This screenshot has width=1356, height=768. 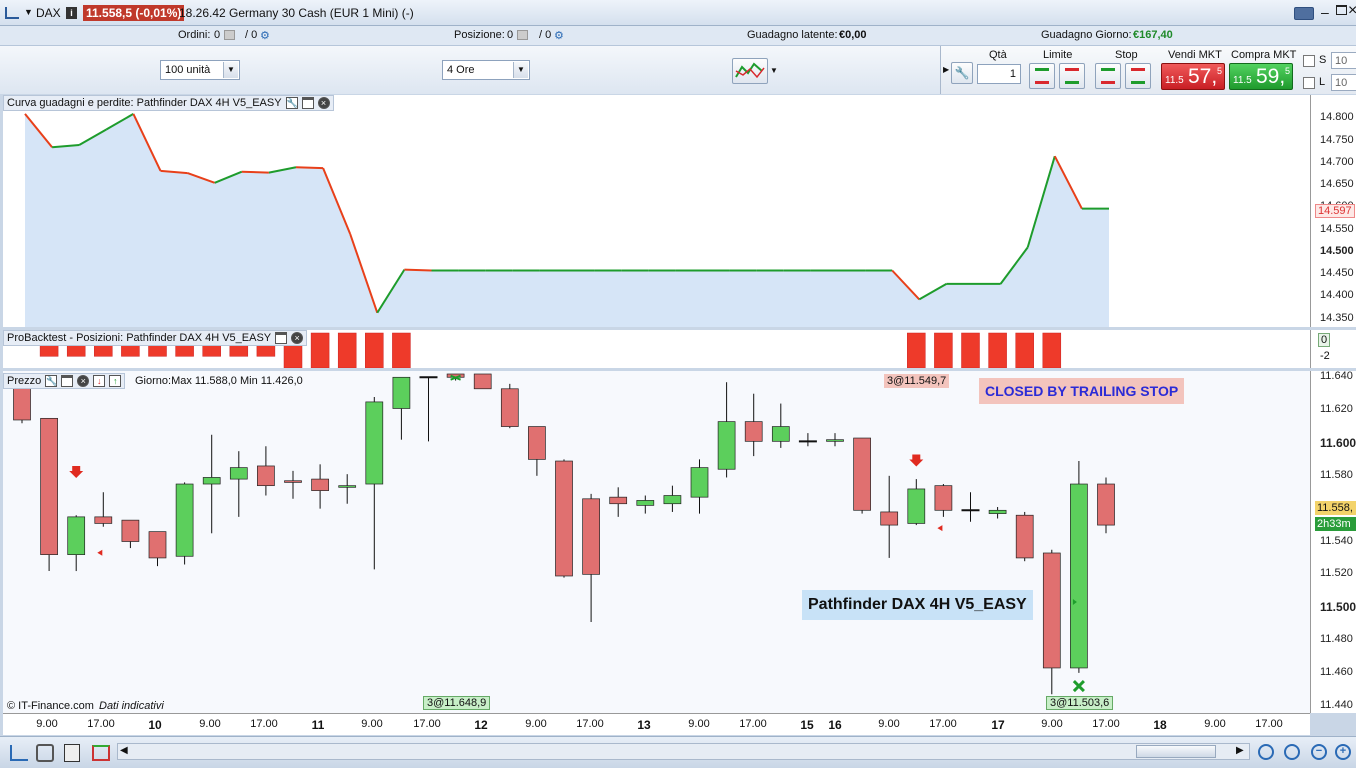 What do you see at coordinates (99, 381) in the screenshot?
I see `arrow-down-icon: ↓` at bounding box center [99, 381].